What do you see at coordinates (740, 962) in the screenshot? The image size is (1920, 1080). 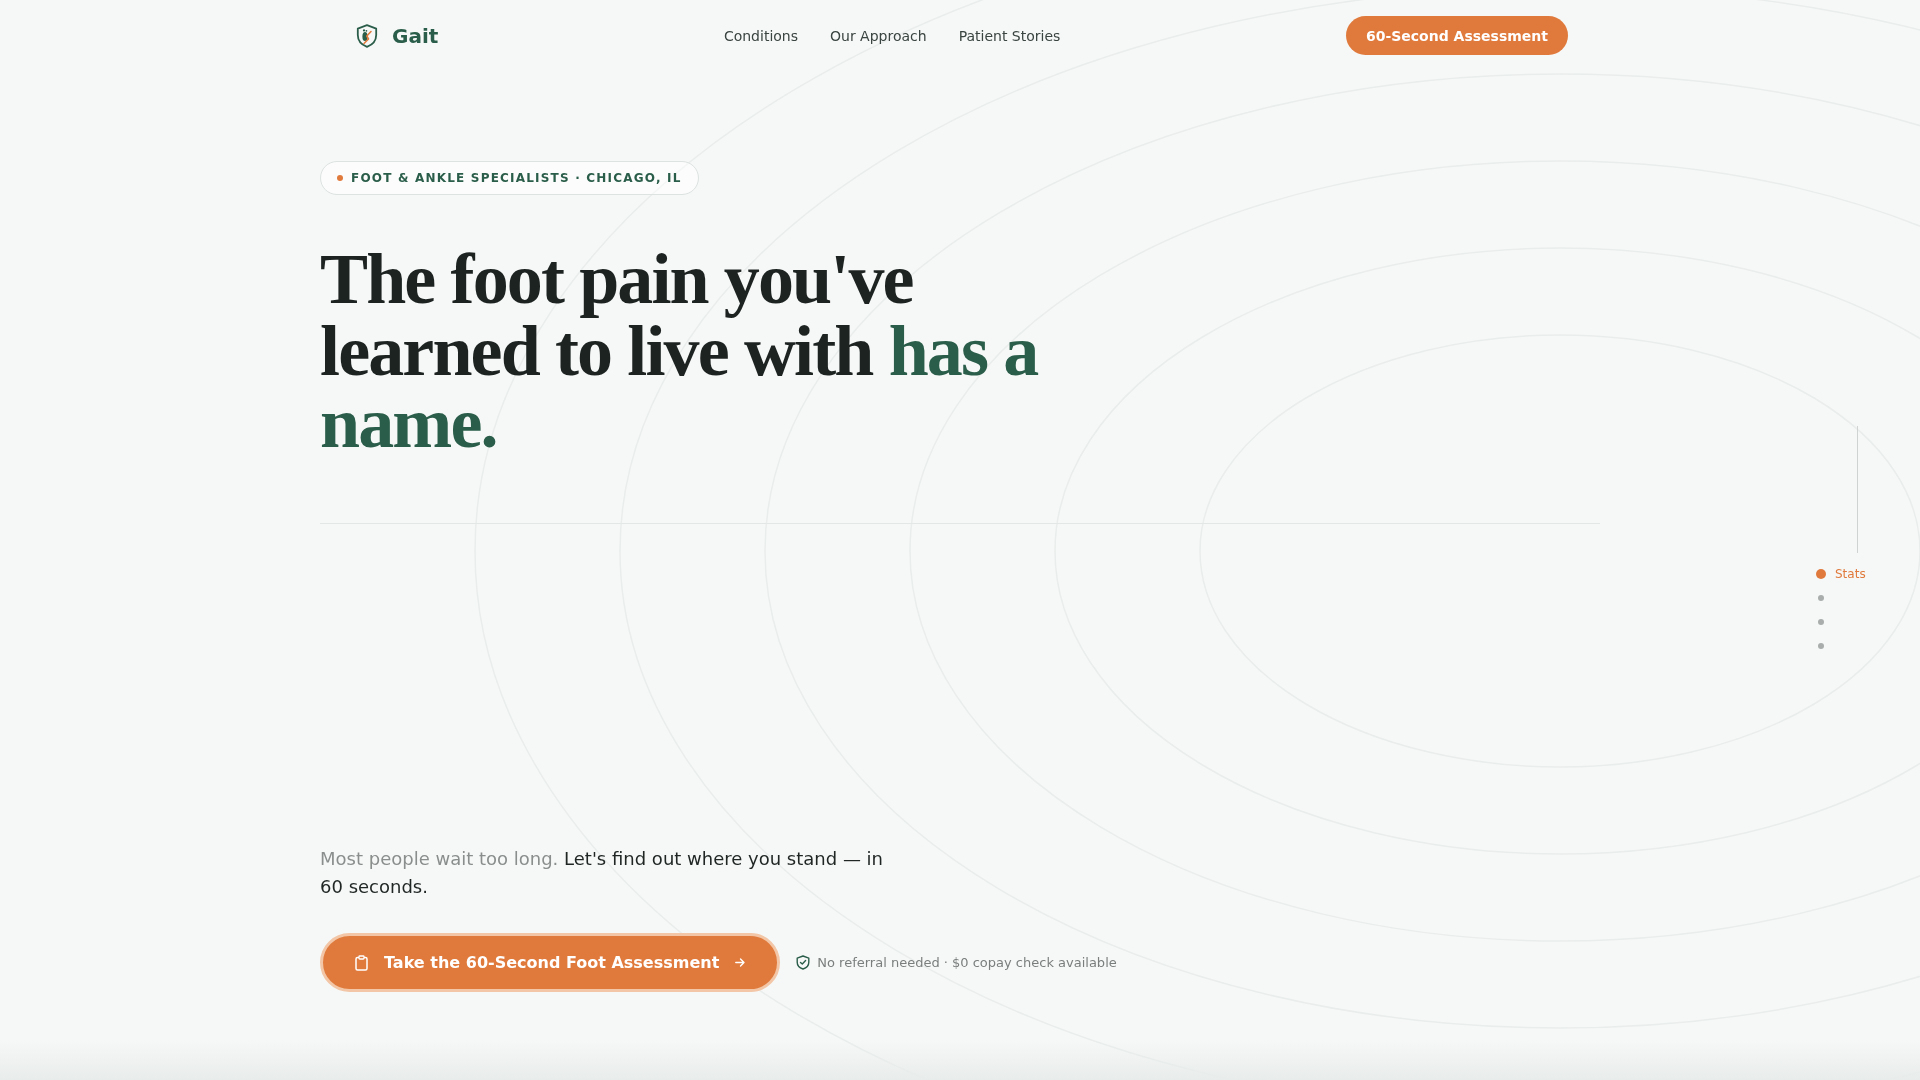 I see `arrow-right-icon` at bounding box center [740, 962].